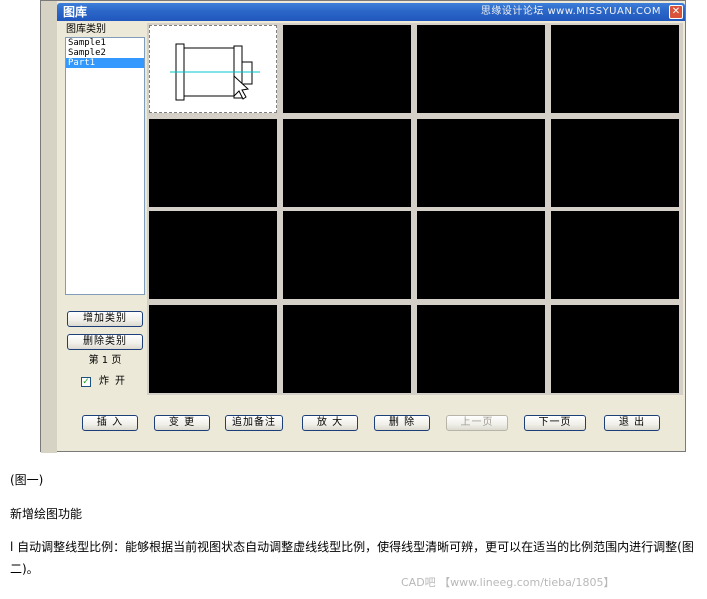 Image resolution: width=707 pixels, height=599 pixels. What do you see at coordinates (555, 423) in the screenshot?
I see `next-page-button: 下一页` at bounding box center [555, 423].